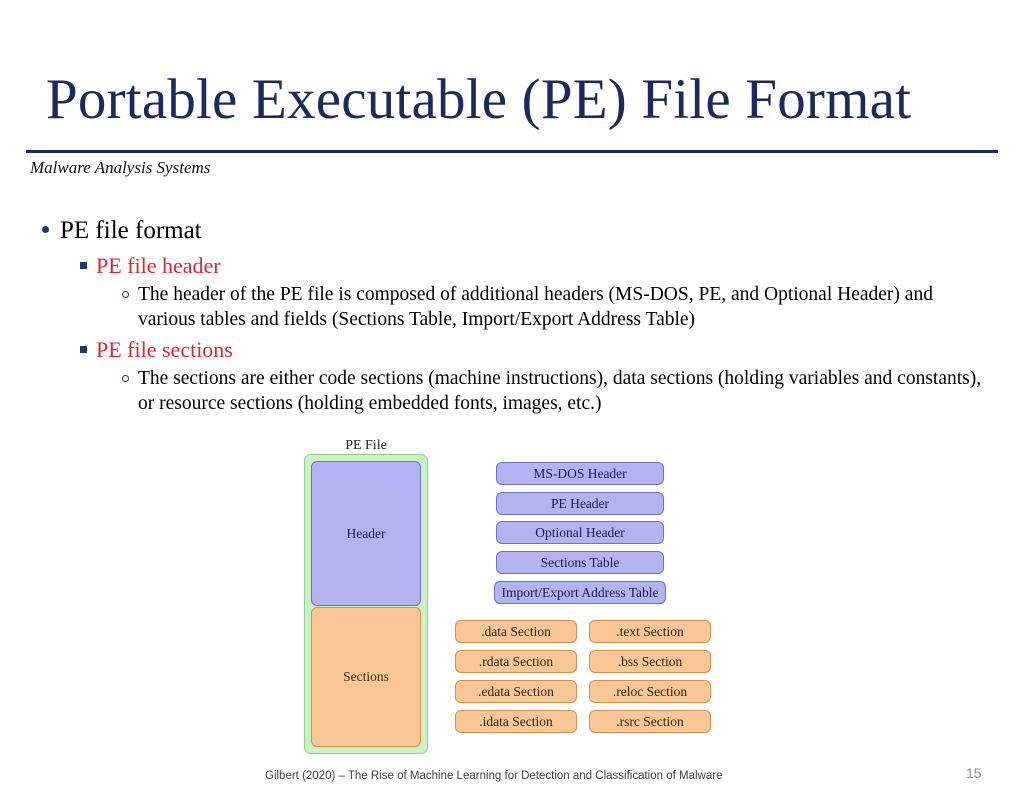 The image size is (1024, 791). I want to click on header-part-import-export-address-table: Import/Export Address Table, so click(580, 592).